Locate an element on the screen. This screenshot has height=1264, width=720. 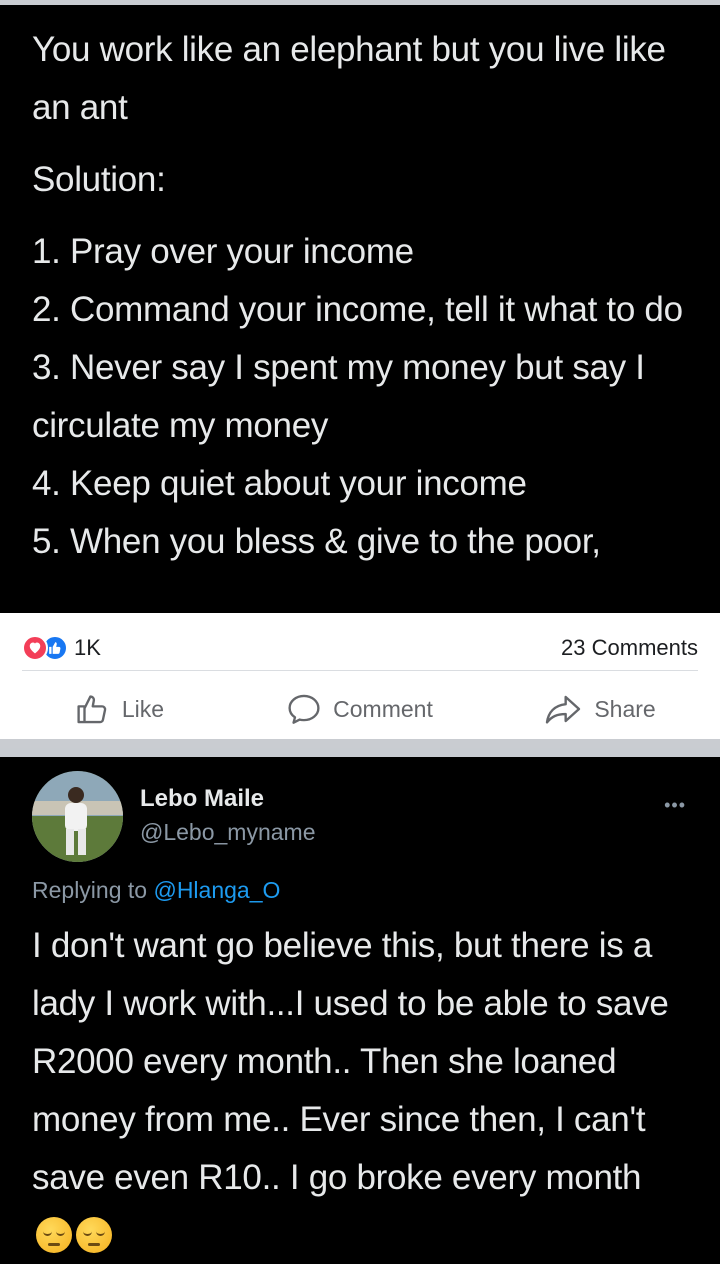
like-button: Like is located at coordinates (120, 709).